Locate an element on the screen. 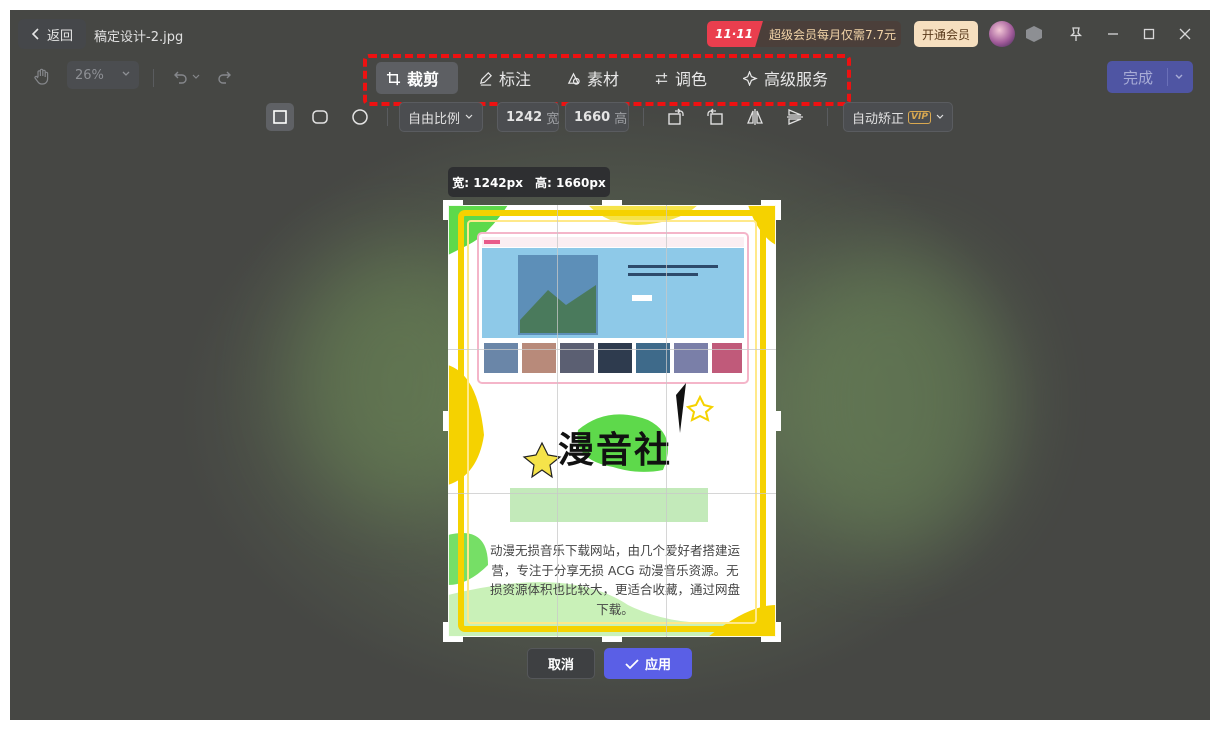 This screenshot has width=1219, height=730. pin-icon is located at coordinates (1076, 34).